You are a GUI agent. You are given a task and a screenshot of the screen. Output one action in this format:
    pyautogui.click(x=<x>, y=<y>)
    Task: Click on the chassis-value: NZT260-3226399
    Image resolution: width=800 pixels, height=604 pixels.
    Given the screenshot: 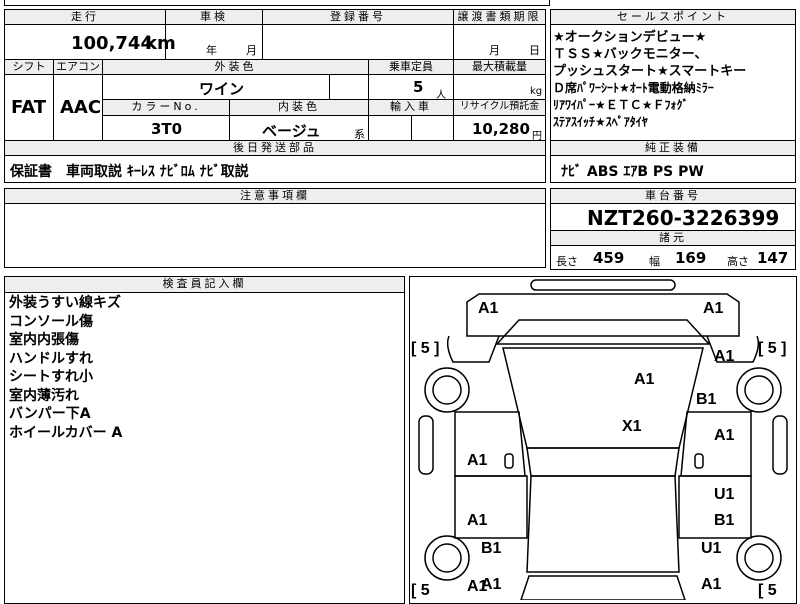 What is the action you would take?
    pyautogui.click(x=683, y=218)
    